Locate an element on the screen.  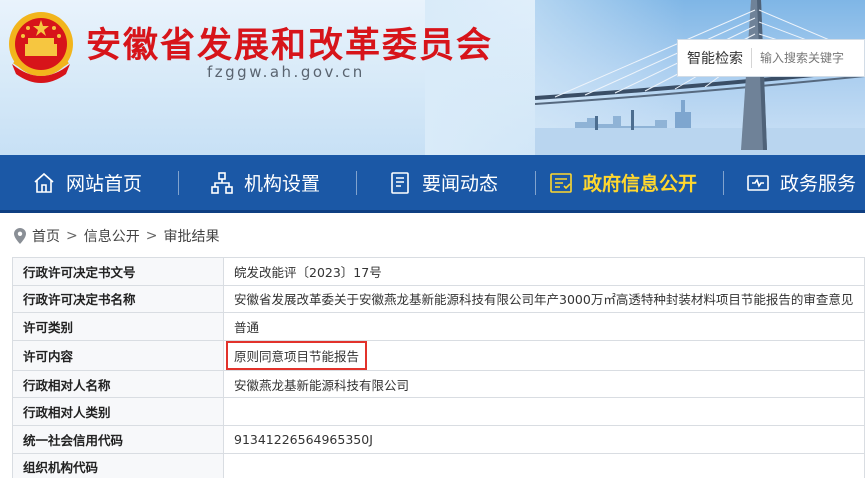
org-chart-icon is located at coordinates (222, 182).